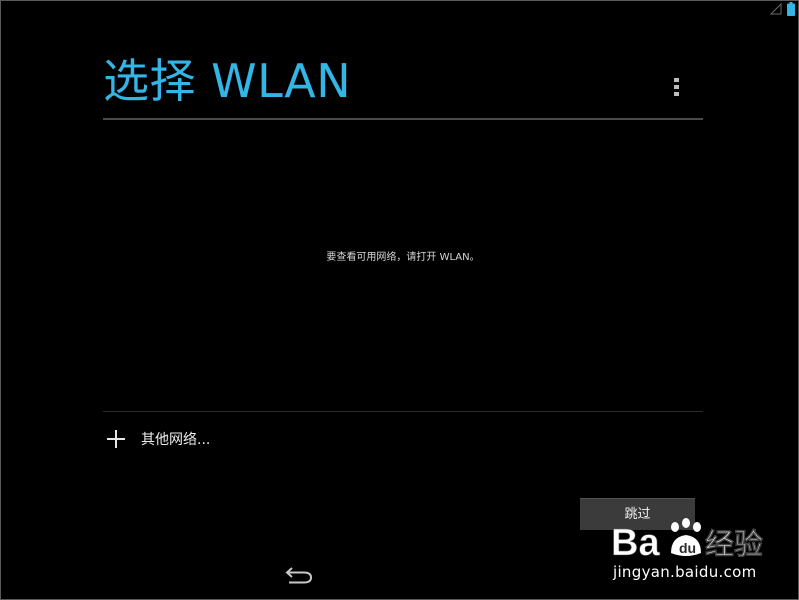  Describe the element at coordinates (635, 541) in the screenshot. I see `svg-text: Ba` at that location.